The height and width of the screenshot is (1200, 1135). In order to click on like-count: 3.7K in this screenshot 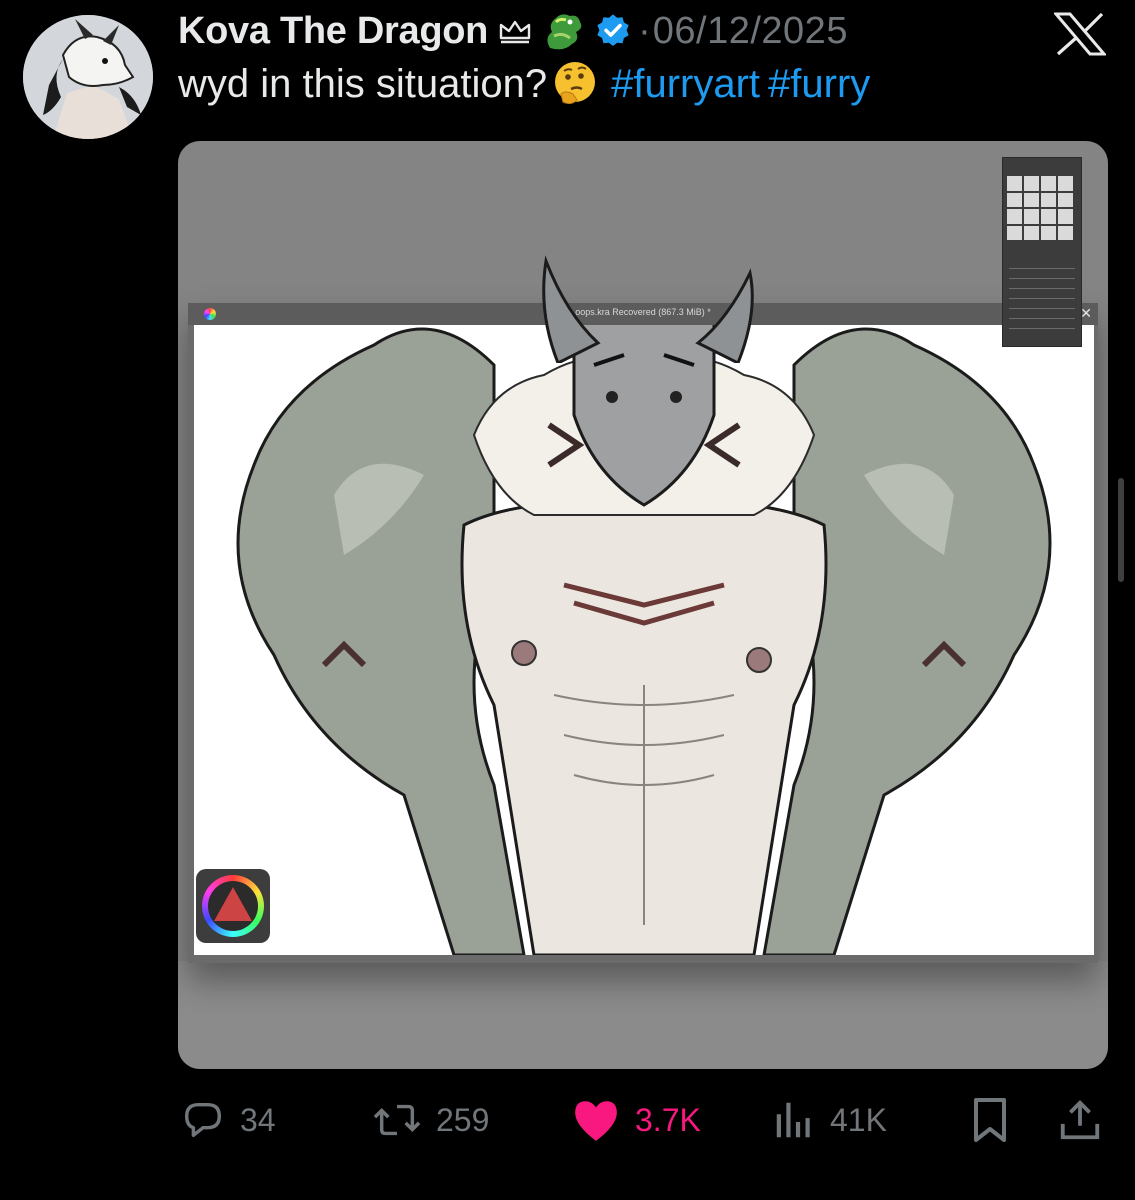, I will do `click(668, 1119)`.